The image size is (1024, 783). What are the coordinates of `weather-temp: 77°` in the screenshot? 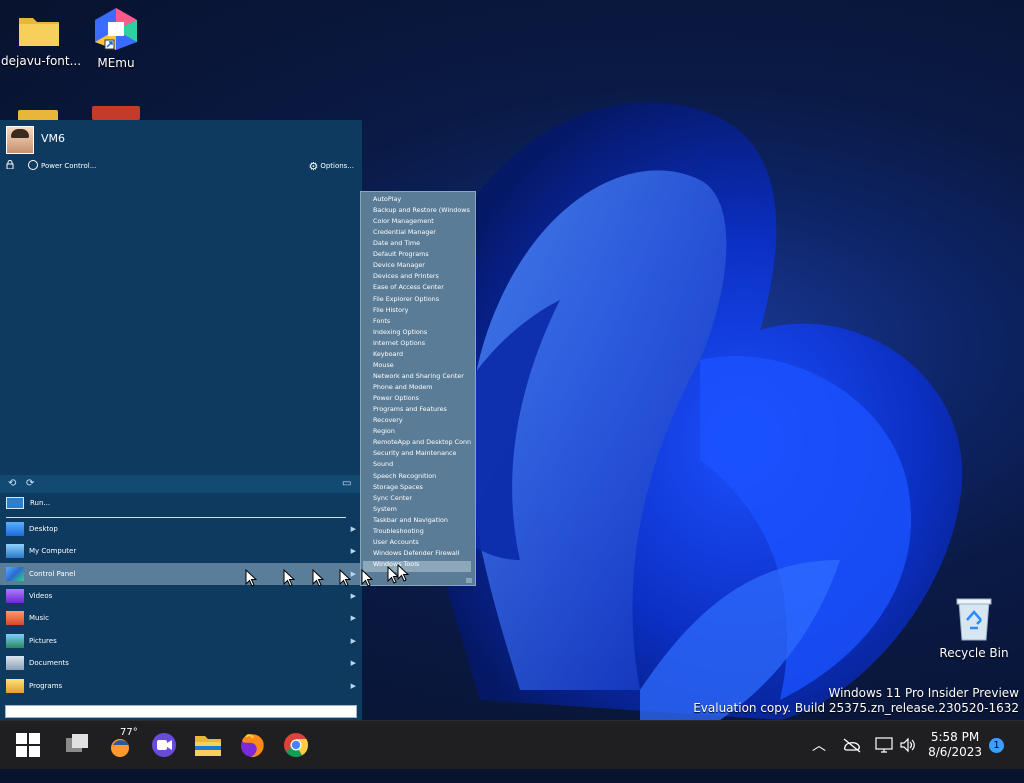 It's located at (129, 732).